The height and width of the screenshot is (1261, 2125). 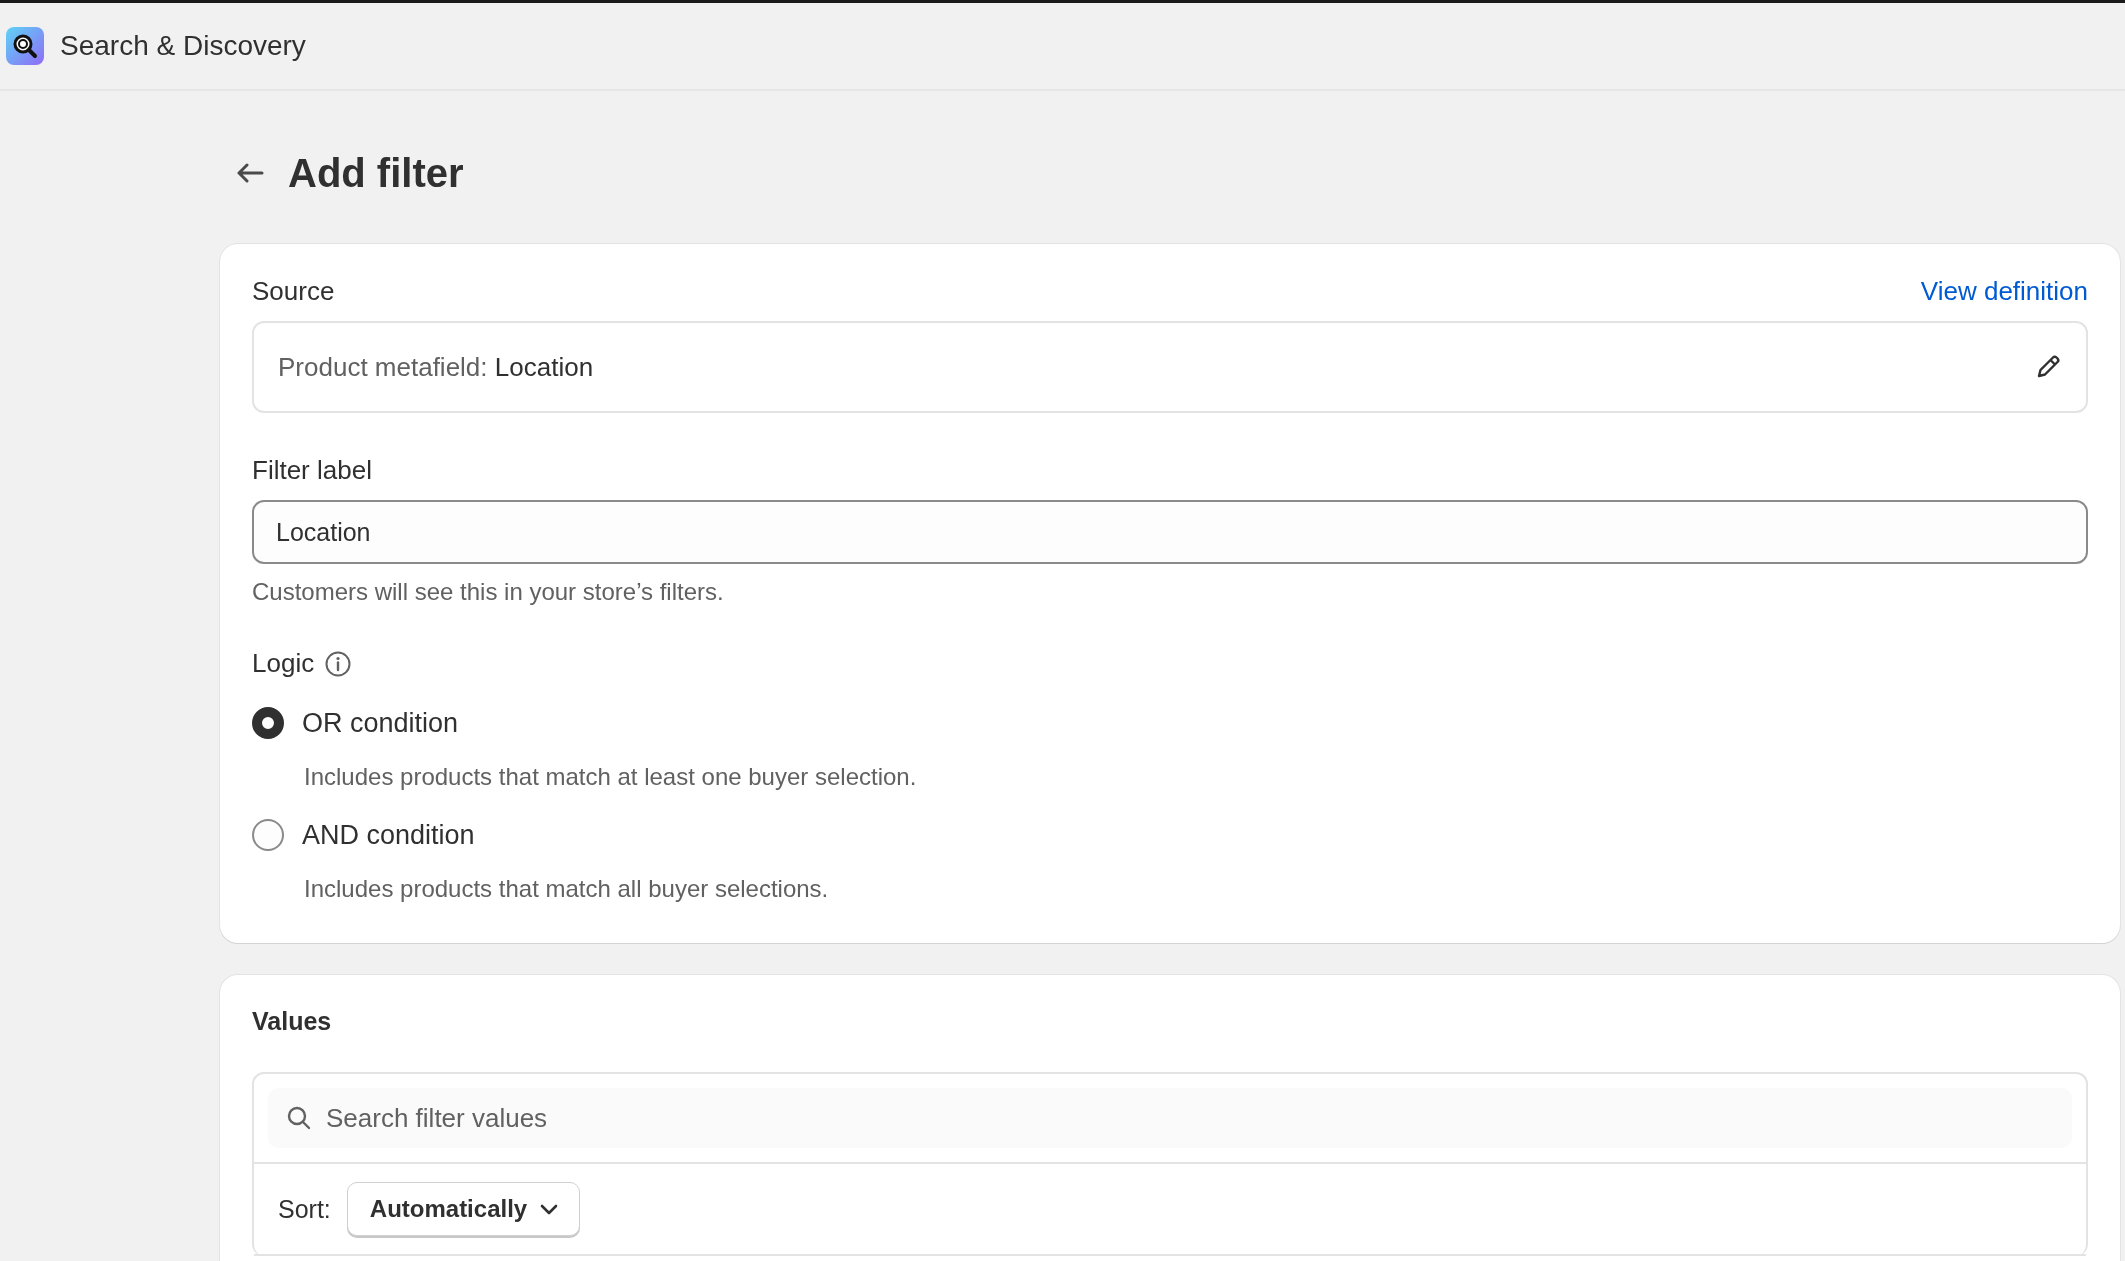 What do you see at coordinates (567, 889) in the screenshot?
I see `option-description: Includes products that match all buyer selections.` at bounding box center [567, 889].